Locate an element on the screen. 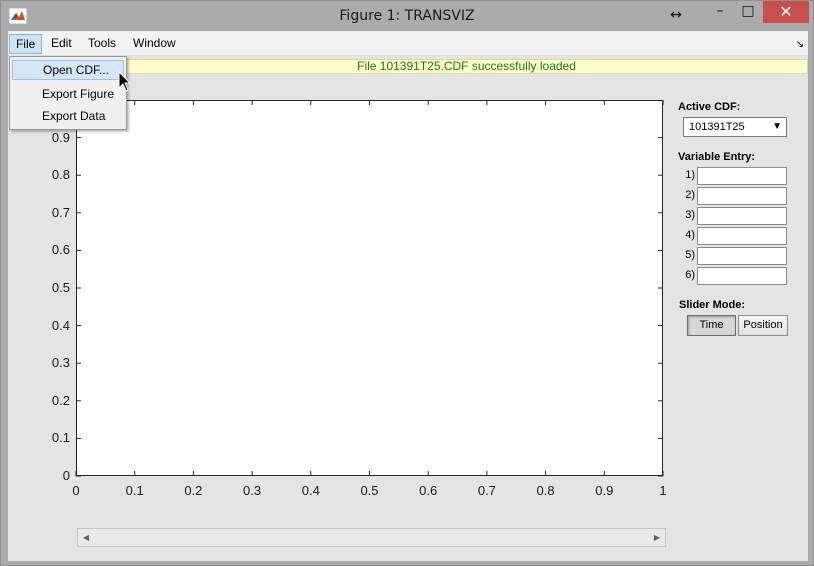 This screenshot has height=566, width=814. y-tick-label: 0.1 is located at coordinates (60, 438).